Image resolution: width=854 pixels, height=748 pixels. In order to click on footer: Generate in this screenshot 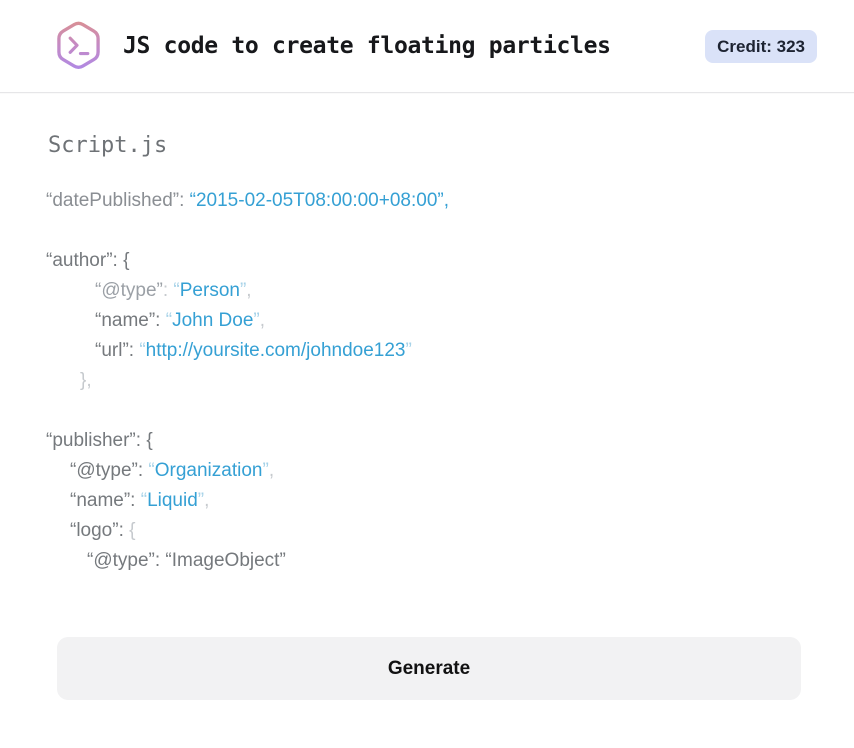, I will do `click(427, 668)`.